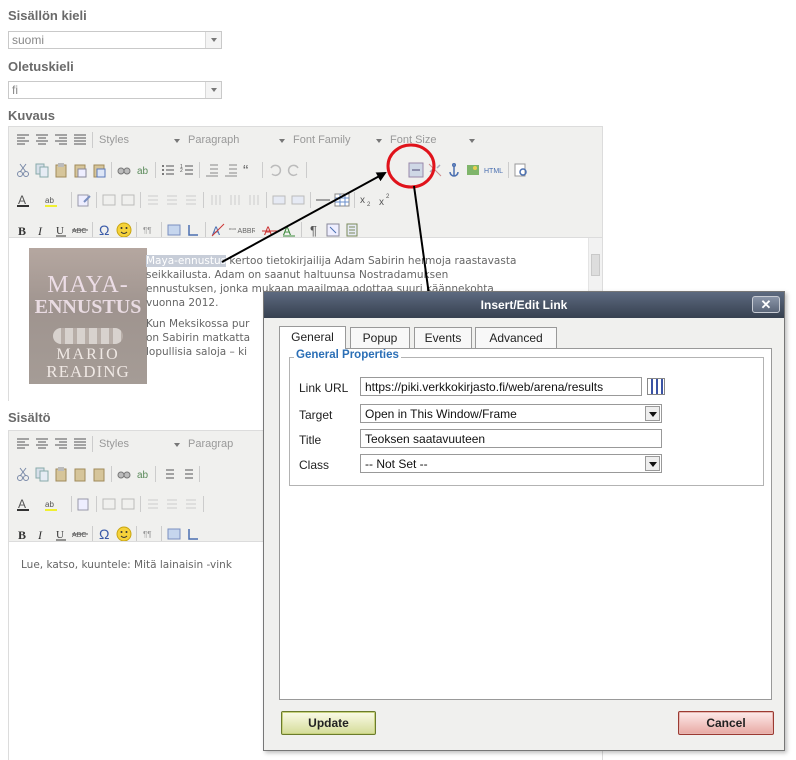  What do you see at coordinates (511, 463) in the screenshot?
I see `class-select: -- Not Set --` at bounding box center [511, 463].